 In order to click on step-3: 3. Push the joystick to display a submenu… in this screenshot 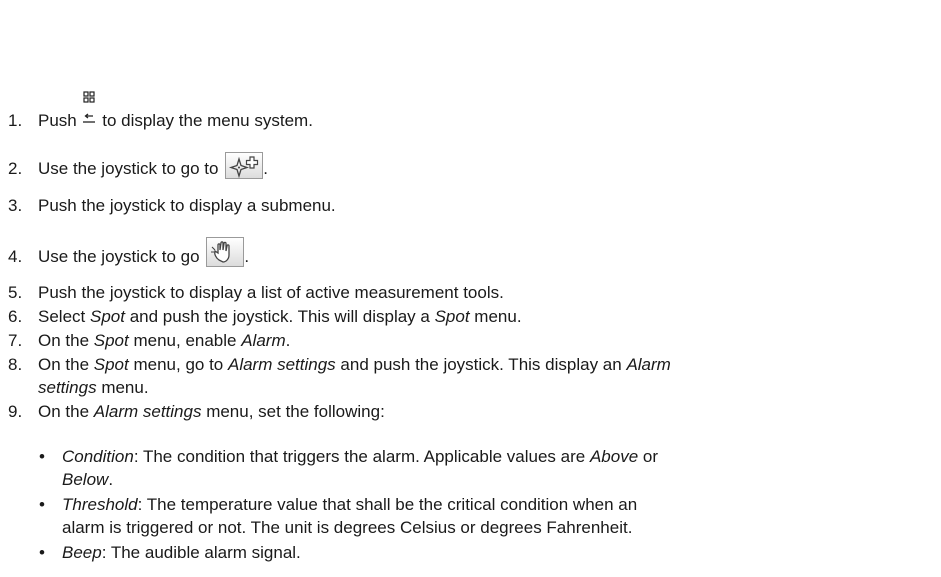, I will do `click(172, 205)`.